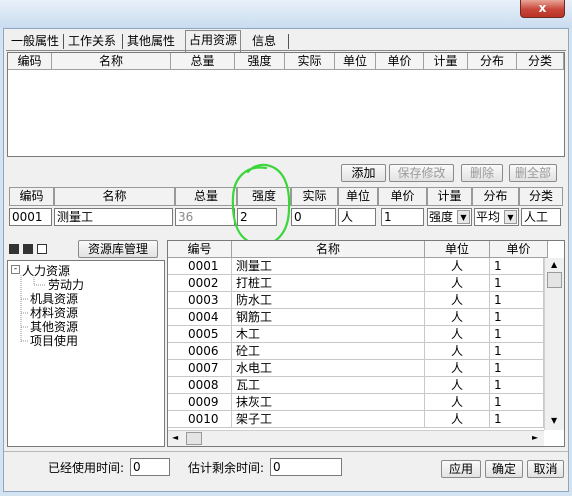 This screenshot has height=496, width=572. I want to click on remaining-time-field: 0, so click(306, 467).